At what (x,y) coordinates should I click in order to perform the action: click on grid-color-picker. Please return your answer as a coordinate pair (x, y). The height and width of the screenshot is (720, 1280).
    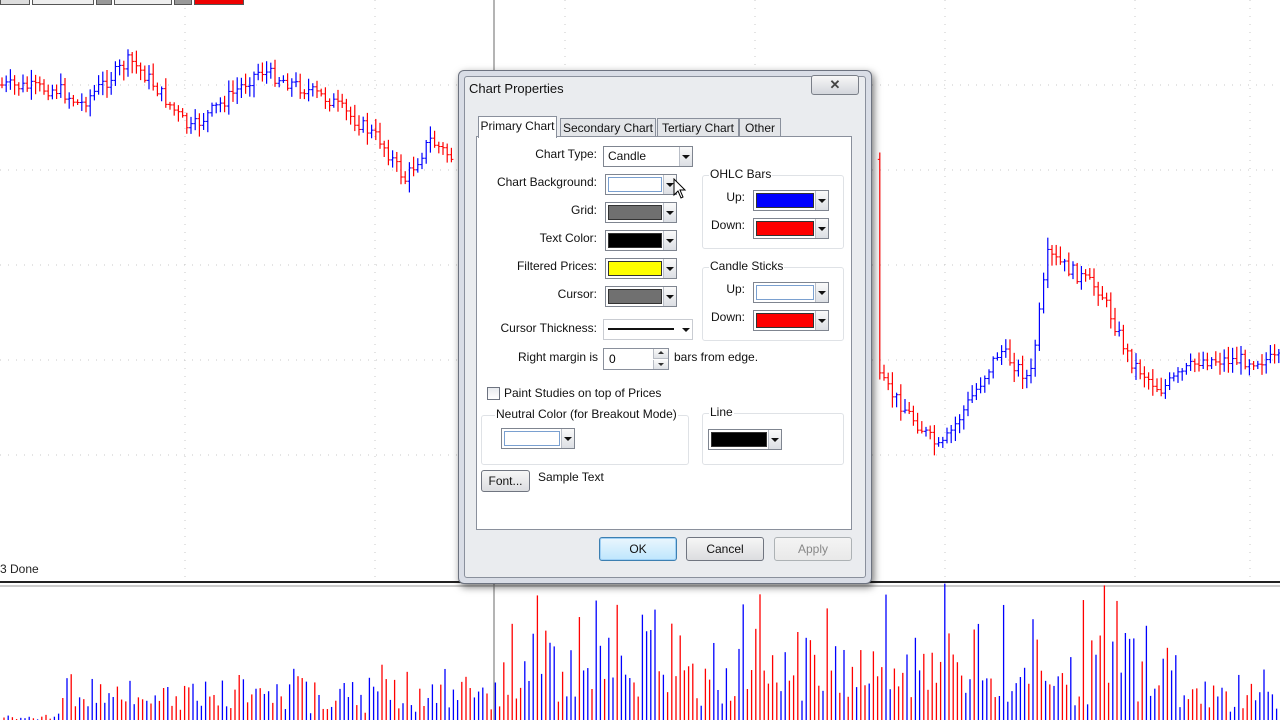
    Looking at the image, I should click on (641, 212).